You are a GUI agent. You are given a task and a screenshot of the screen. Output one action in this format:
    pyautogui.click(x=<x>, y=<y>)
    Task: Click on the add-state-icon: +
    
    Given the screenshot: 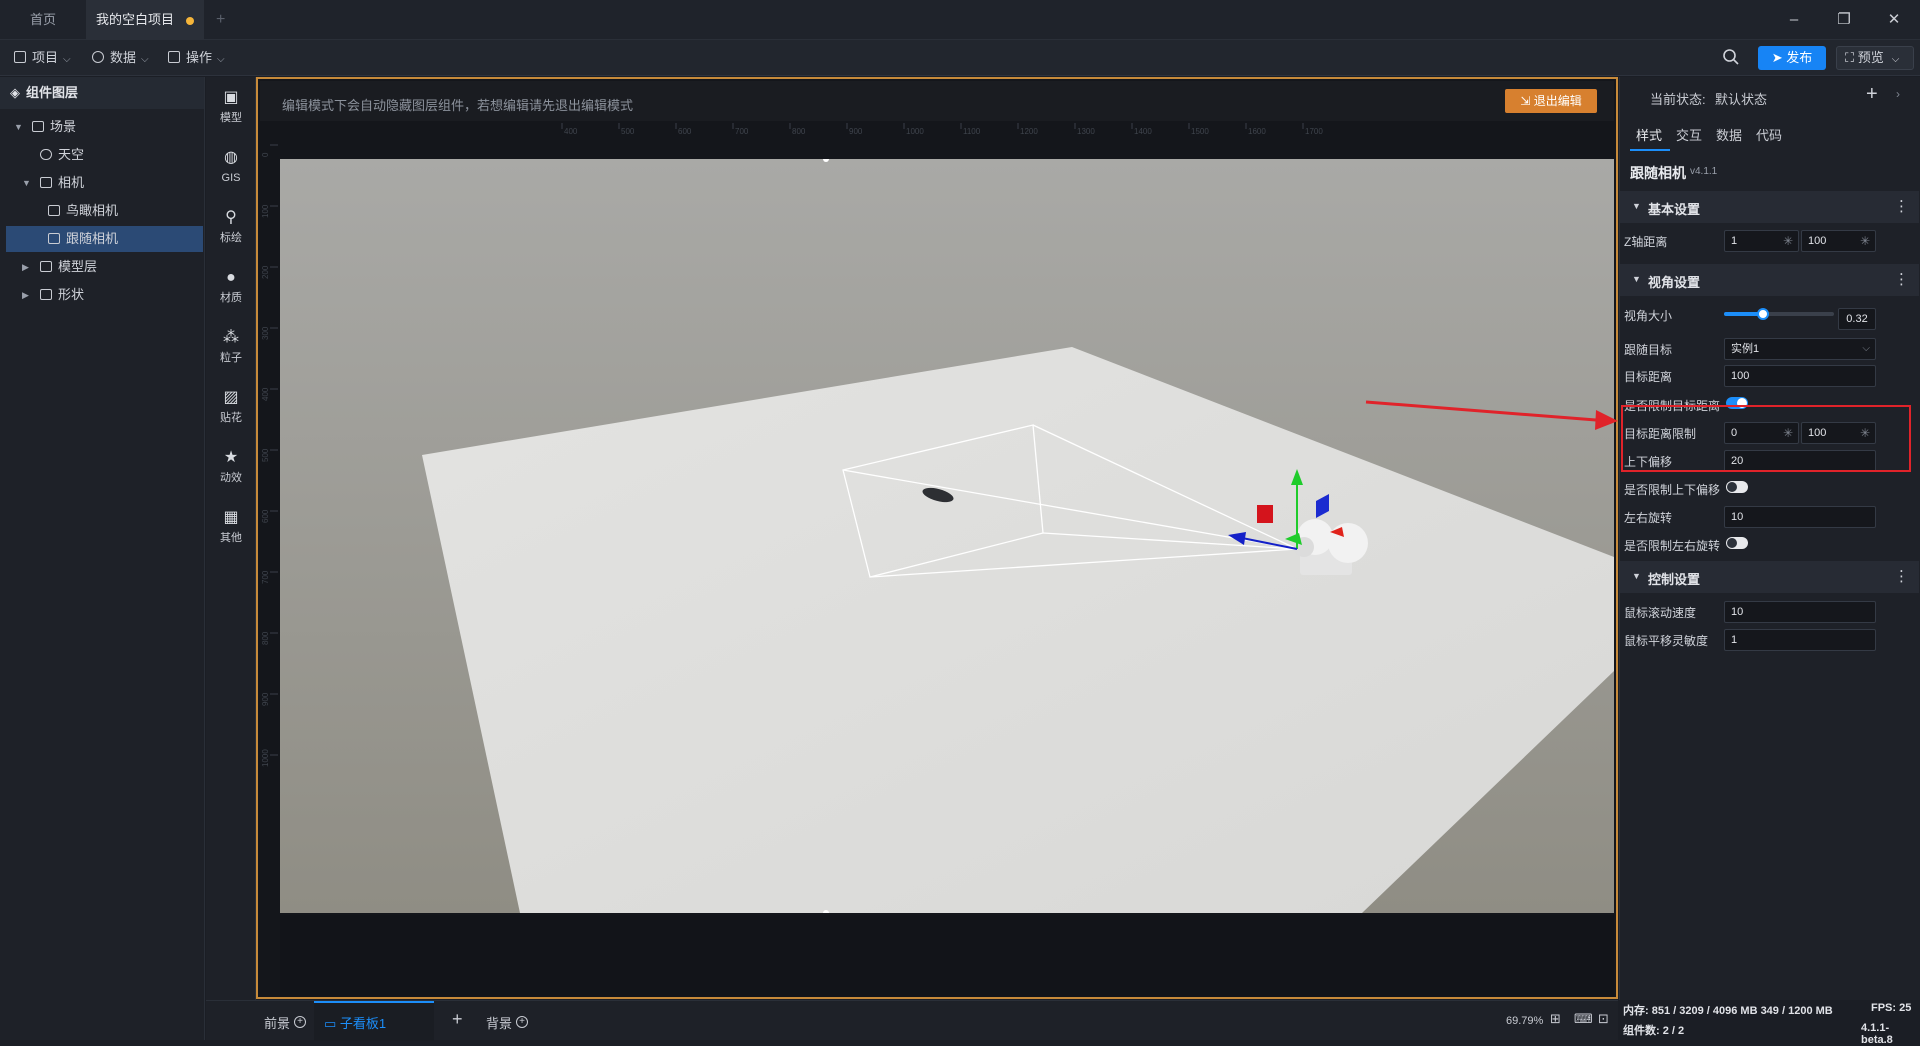 What is the action you would take?
    pyautogui.click(x=1872, y=94)
    